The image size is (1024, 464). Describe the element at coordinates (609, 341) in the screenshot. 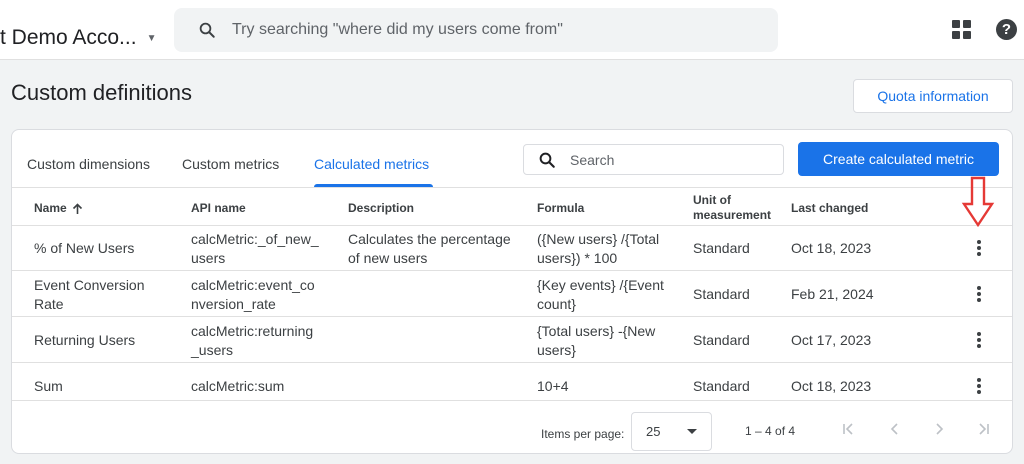

I see `cell-formula: {Total users} -{New users}` at that location.